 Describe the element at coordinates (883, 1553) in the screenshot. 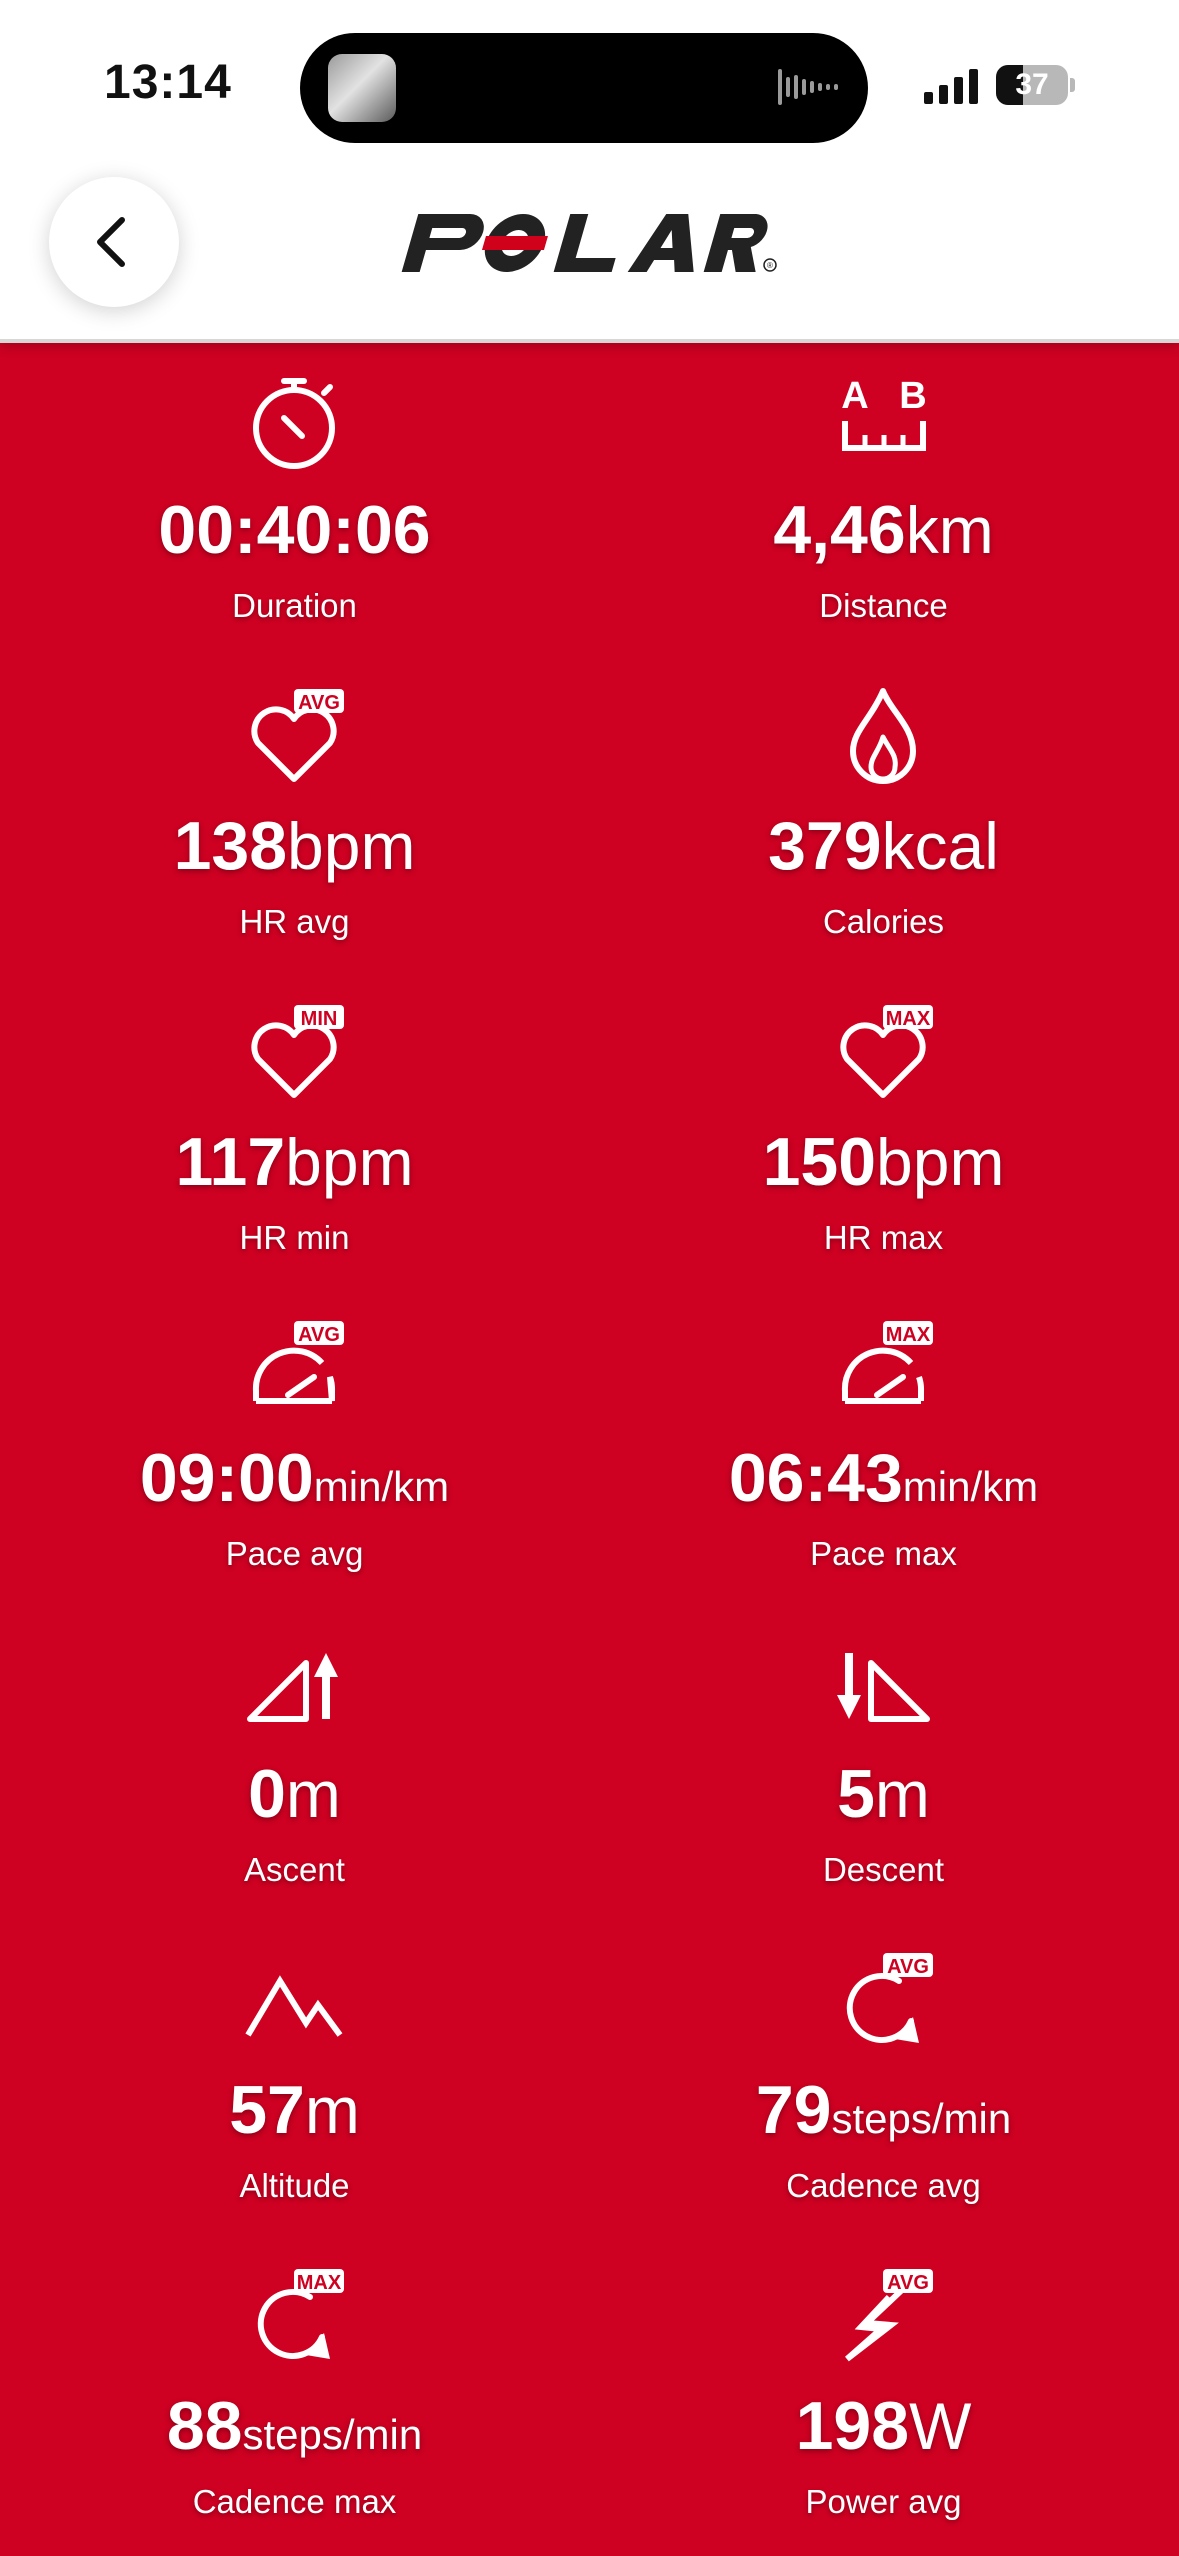

I see `stat-label: Pace max` at that location.